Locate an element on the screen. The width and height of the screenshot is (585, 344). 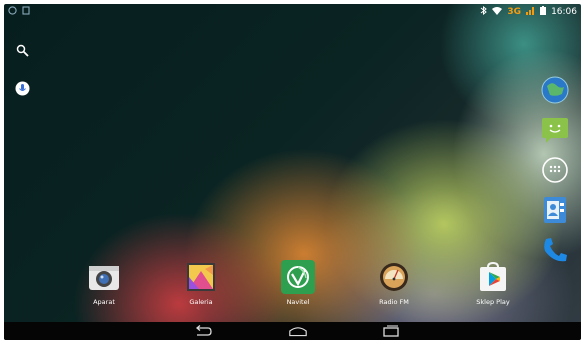
app-label: Aparat is located at coordinates (104, 302).